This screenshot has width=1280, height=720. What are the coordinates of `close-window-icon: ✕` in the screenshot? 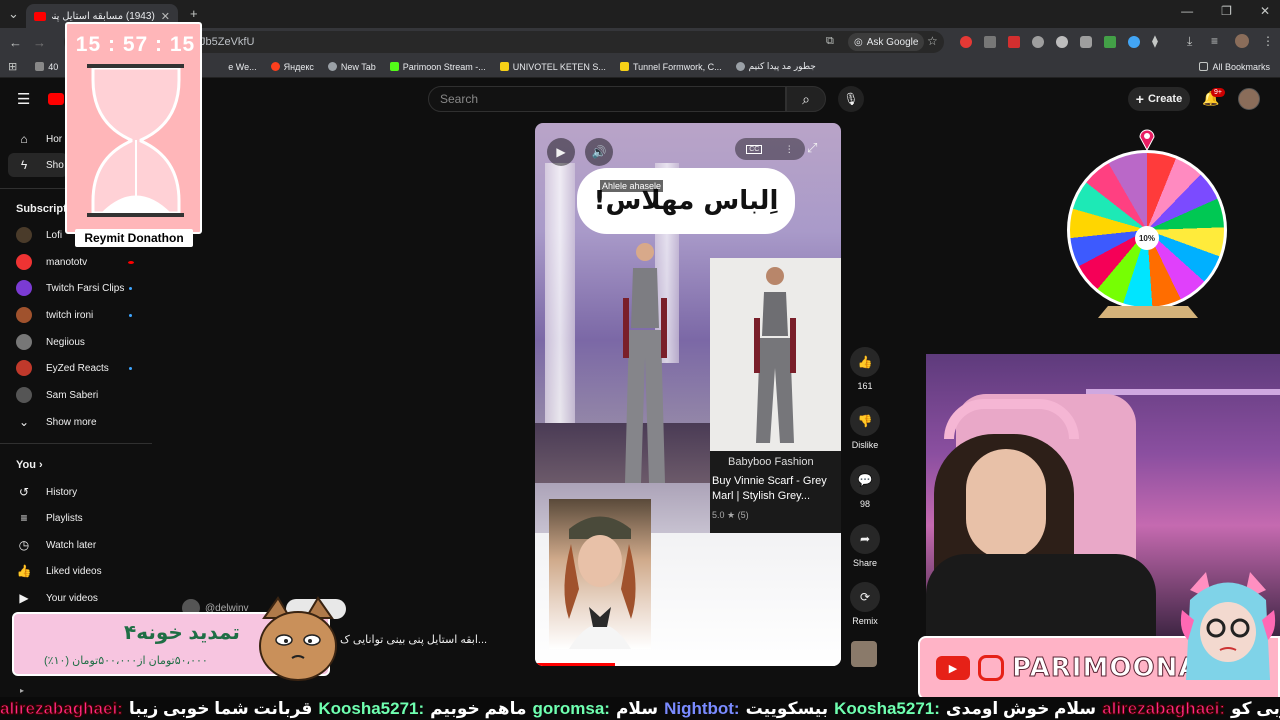 It's located at (1265, 11).